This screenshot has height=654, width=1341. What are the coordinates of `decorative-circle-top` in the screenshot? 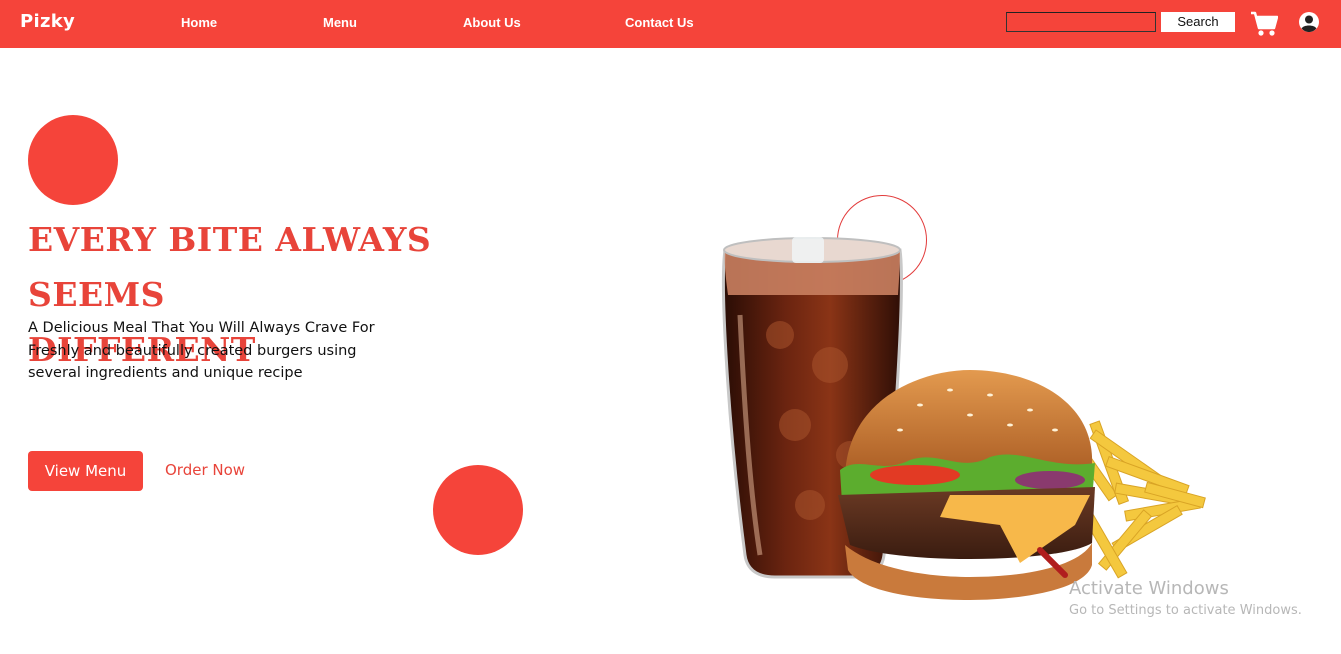 It's located at (73, 160).